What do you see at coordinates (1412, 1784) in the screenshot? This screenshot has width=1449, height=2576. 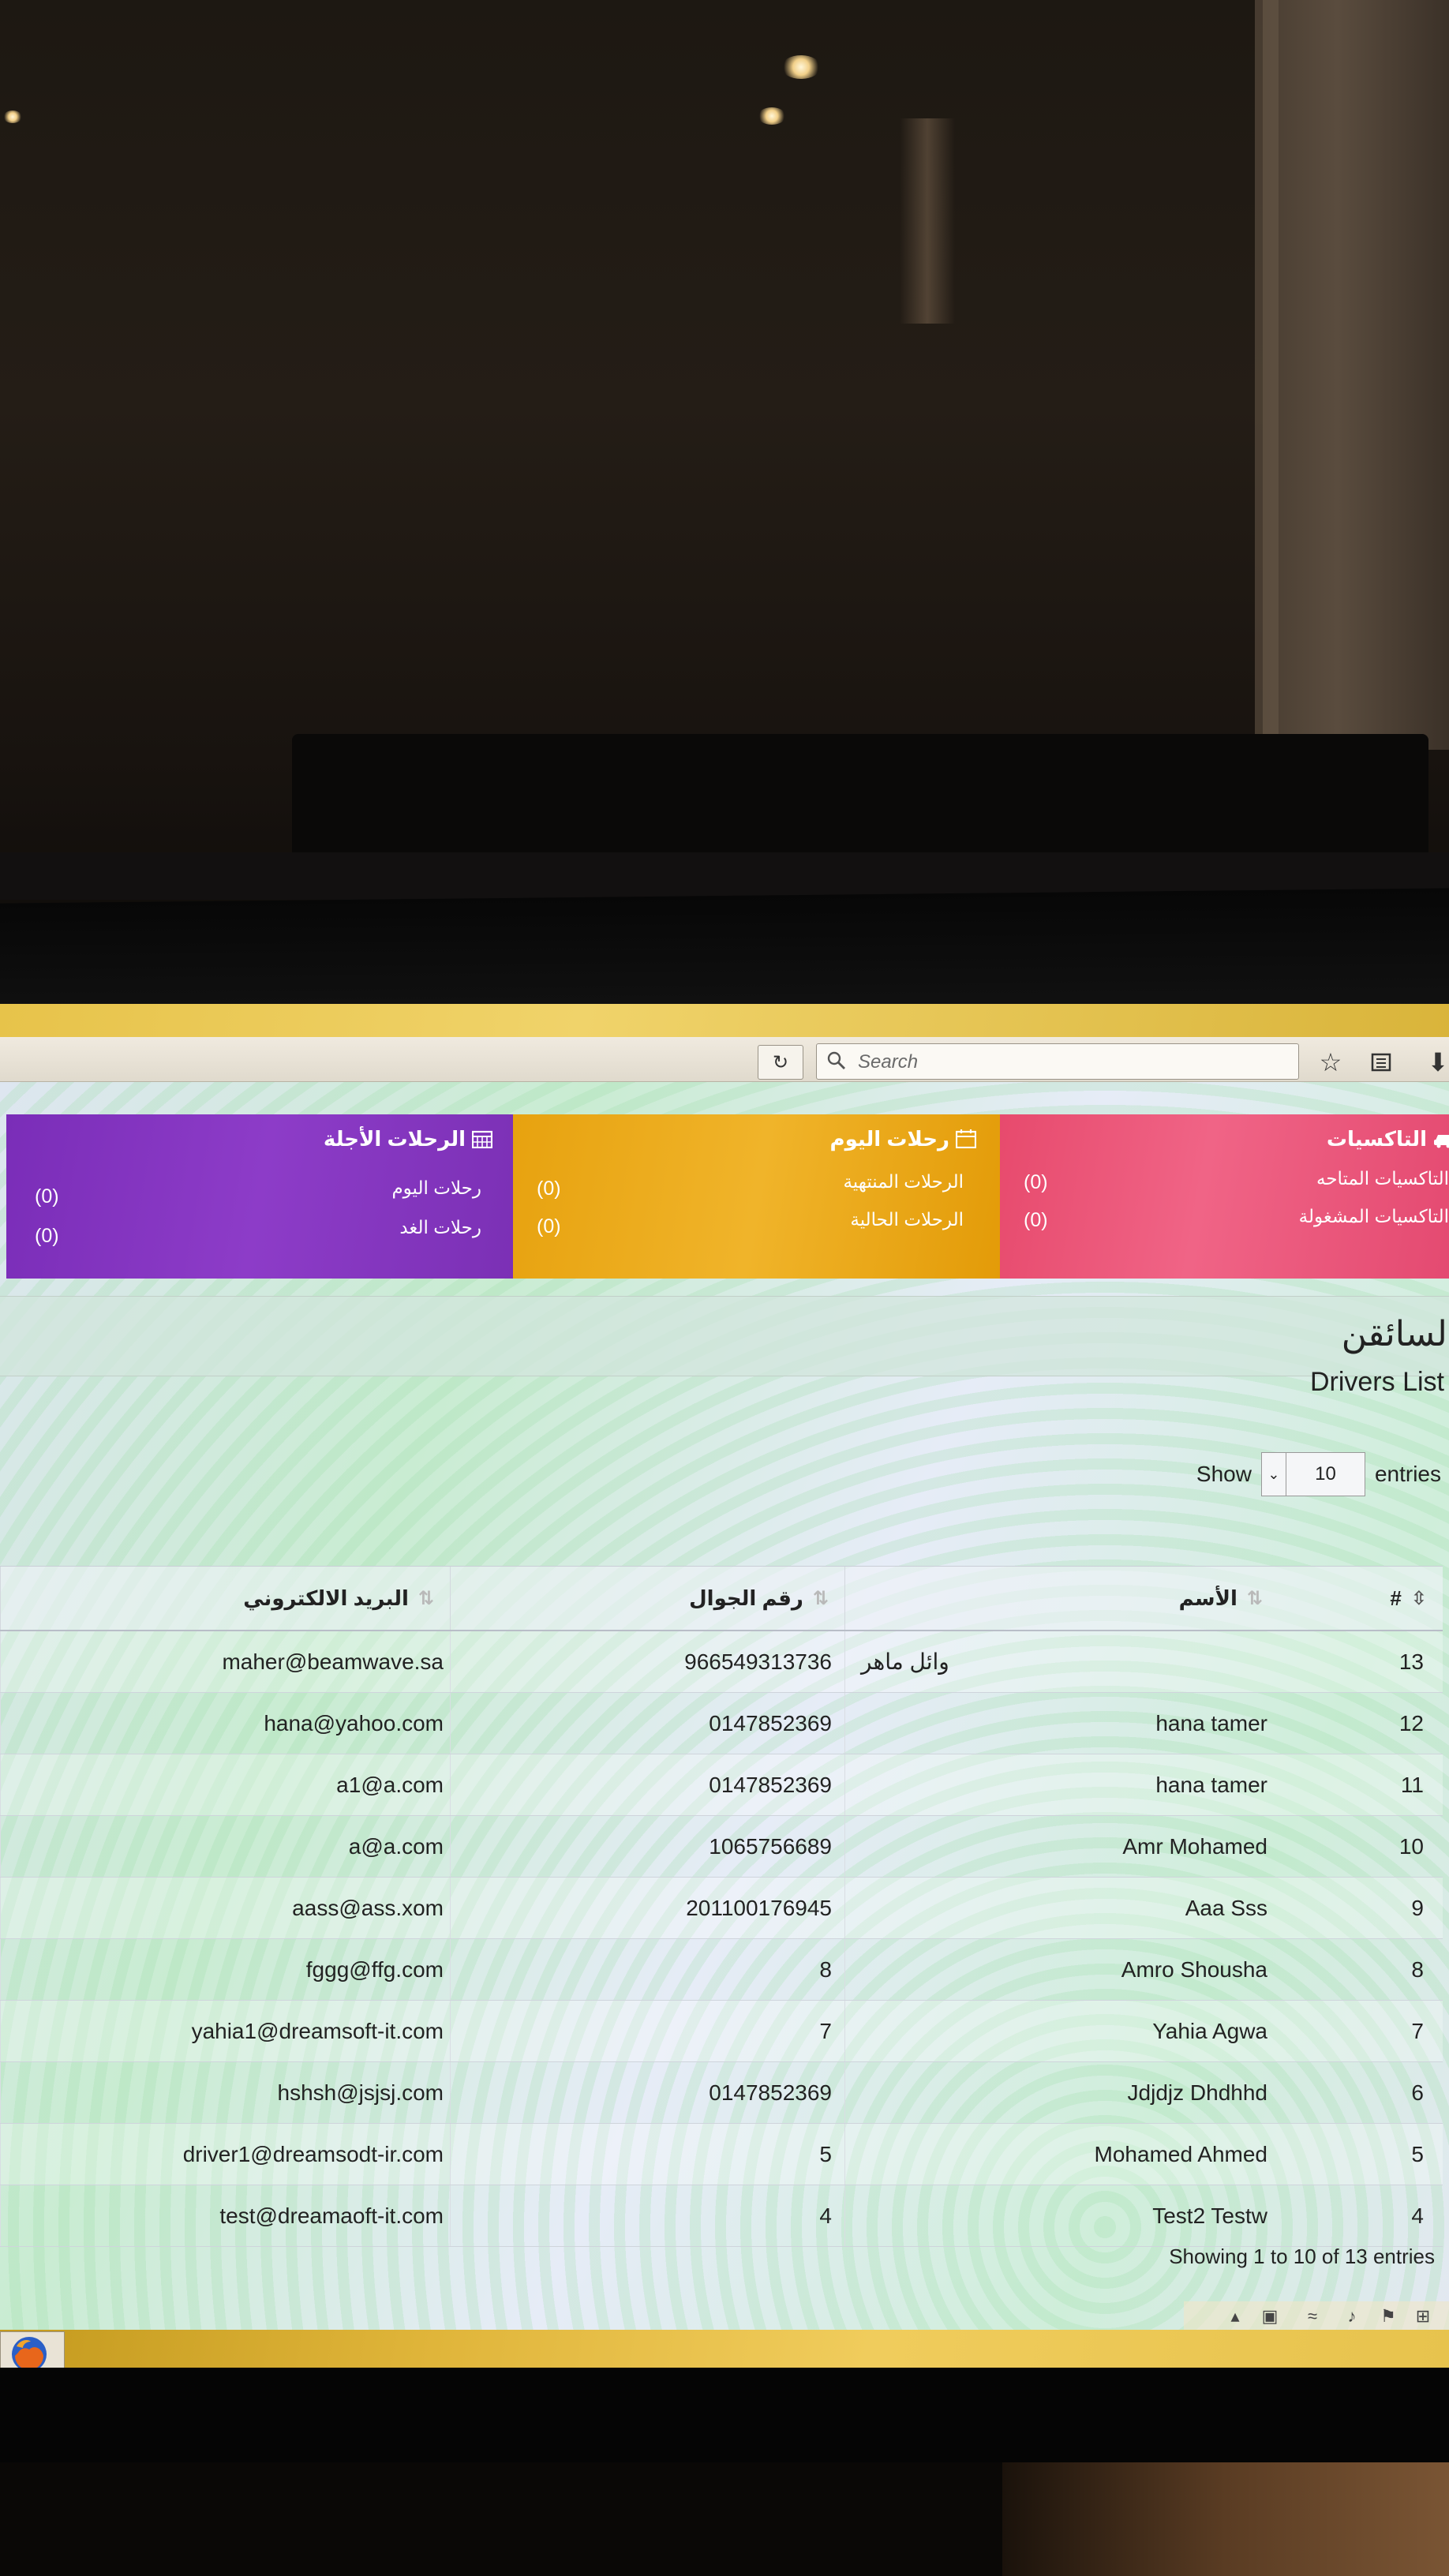 I see `cell-id: 11` at bounding box center [1412, 1784].